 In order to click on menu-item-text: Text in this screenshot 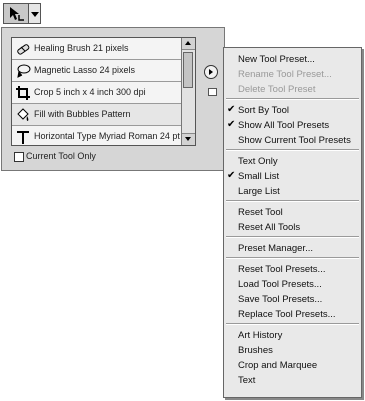, I will do `click(292, 380)`.